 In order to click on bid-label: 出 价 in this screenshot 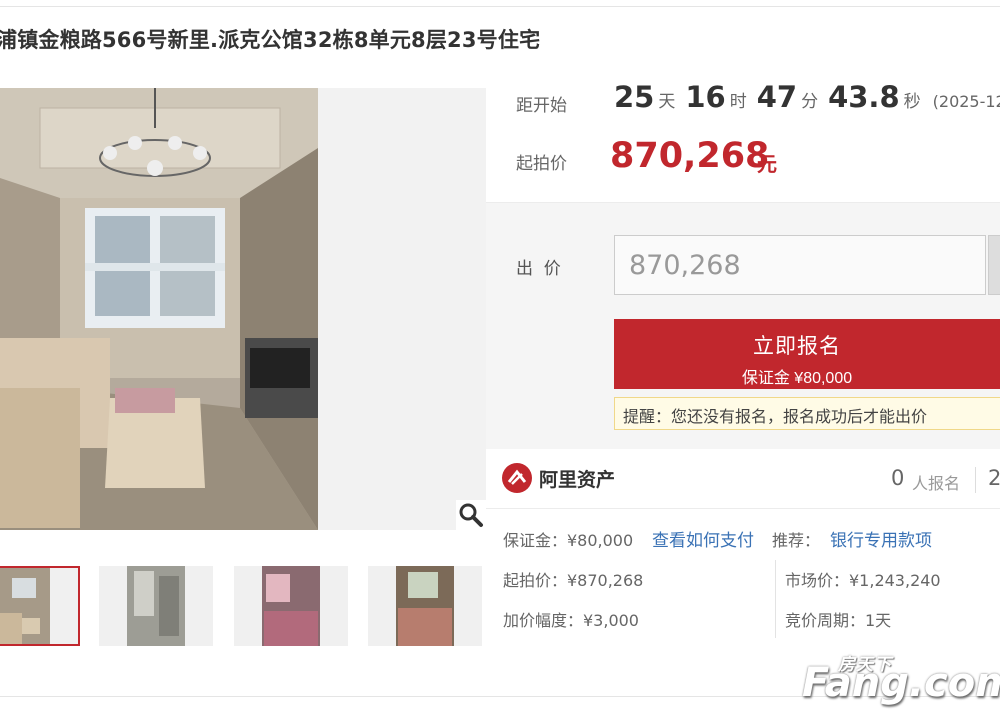, I will do `click(538, 269)`.